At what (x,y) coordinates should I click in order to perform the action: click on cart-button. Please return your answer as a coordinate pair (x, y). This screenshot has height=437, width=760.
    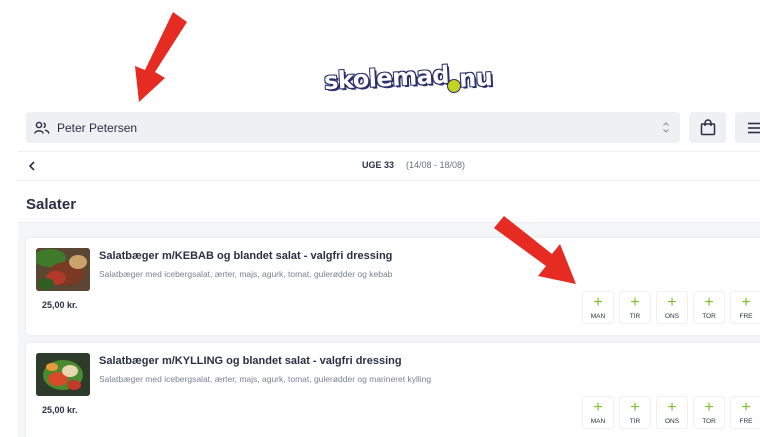
    Looking at the image, I should click on (707, 127).